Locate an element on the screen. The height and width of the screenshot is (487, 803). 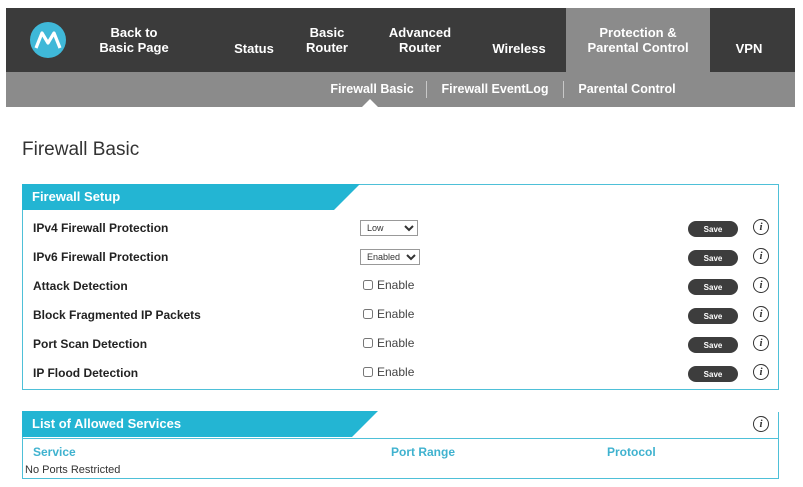
row-ip-flood: IP Flood Detection Enable Save i is located at coordinates (400, 373).